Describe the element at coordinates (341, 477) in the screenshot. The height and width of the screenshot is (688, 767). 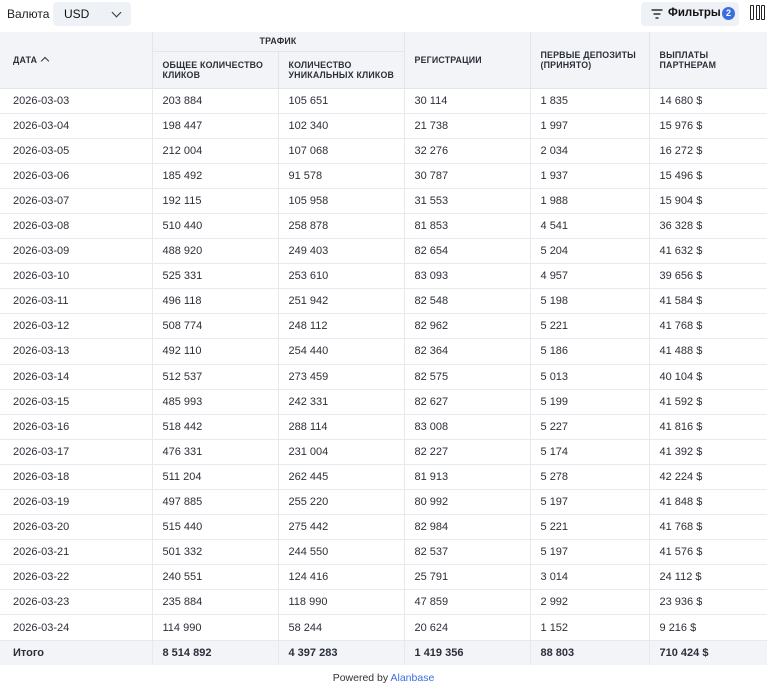
I see `cell-unique-clicks: 262 445` at that location.